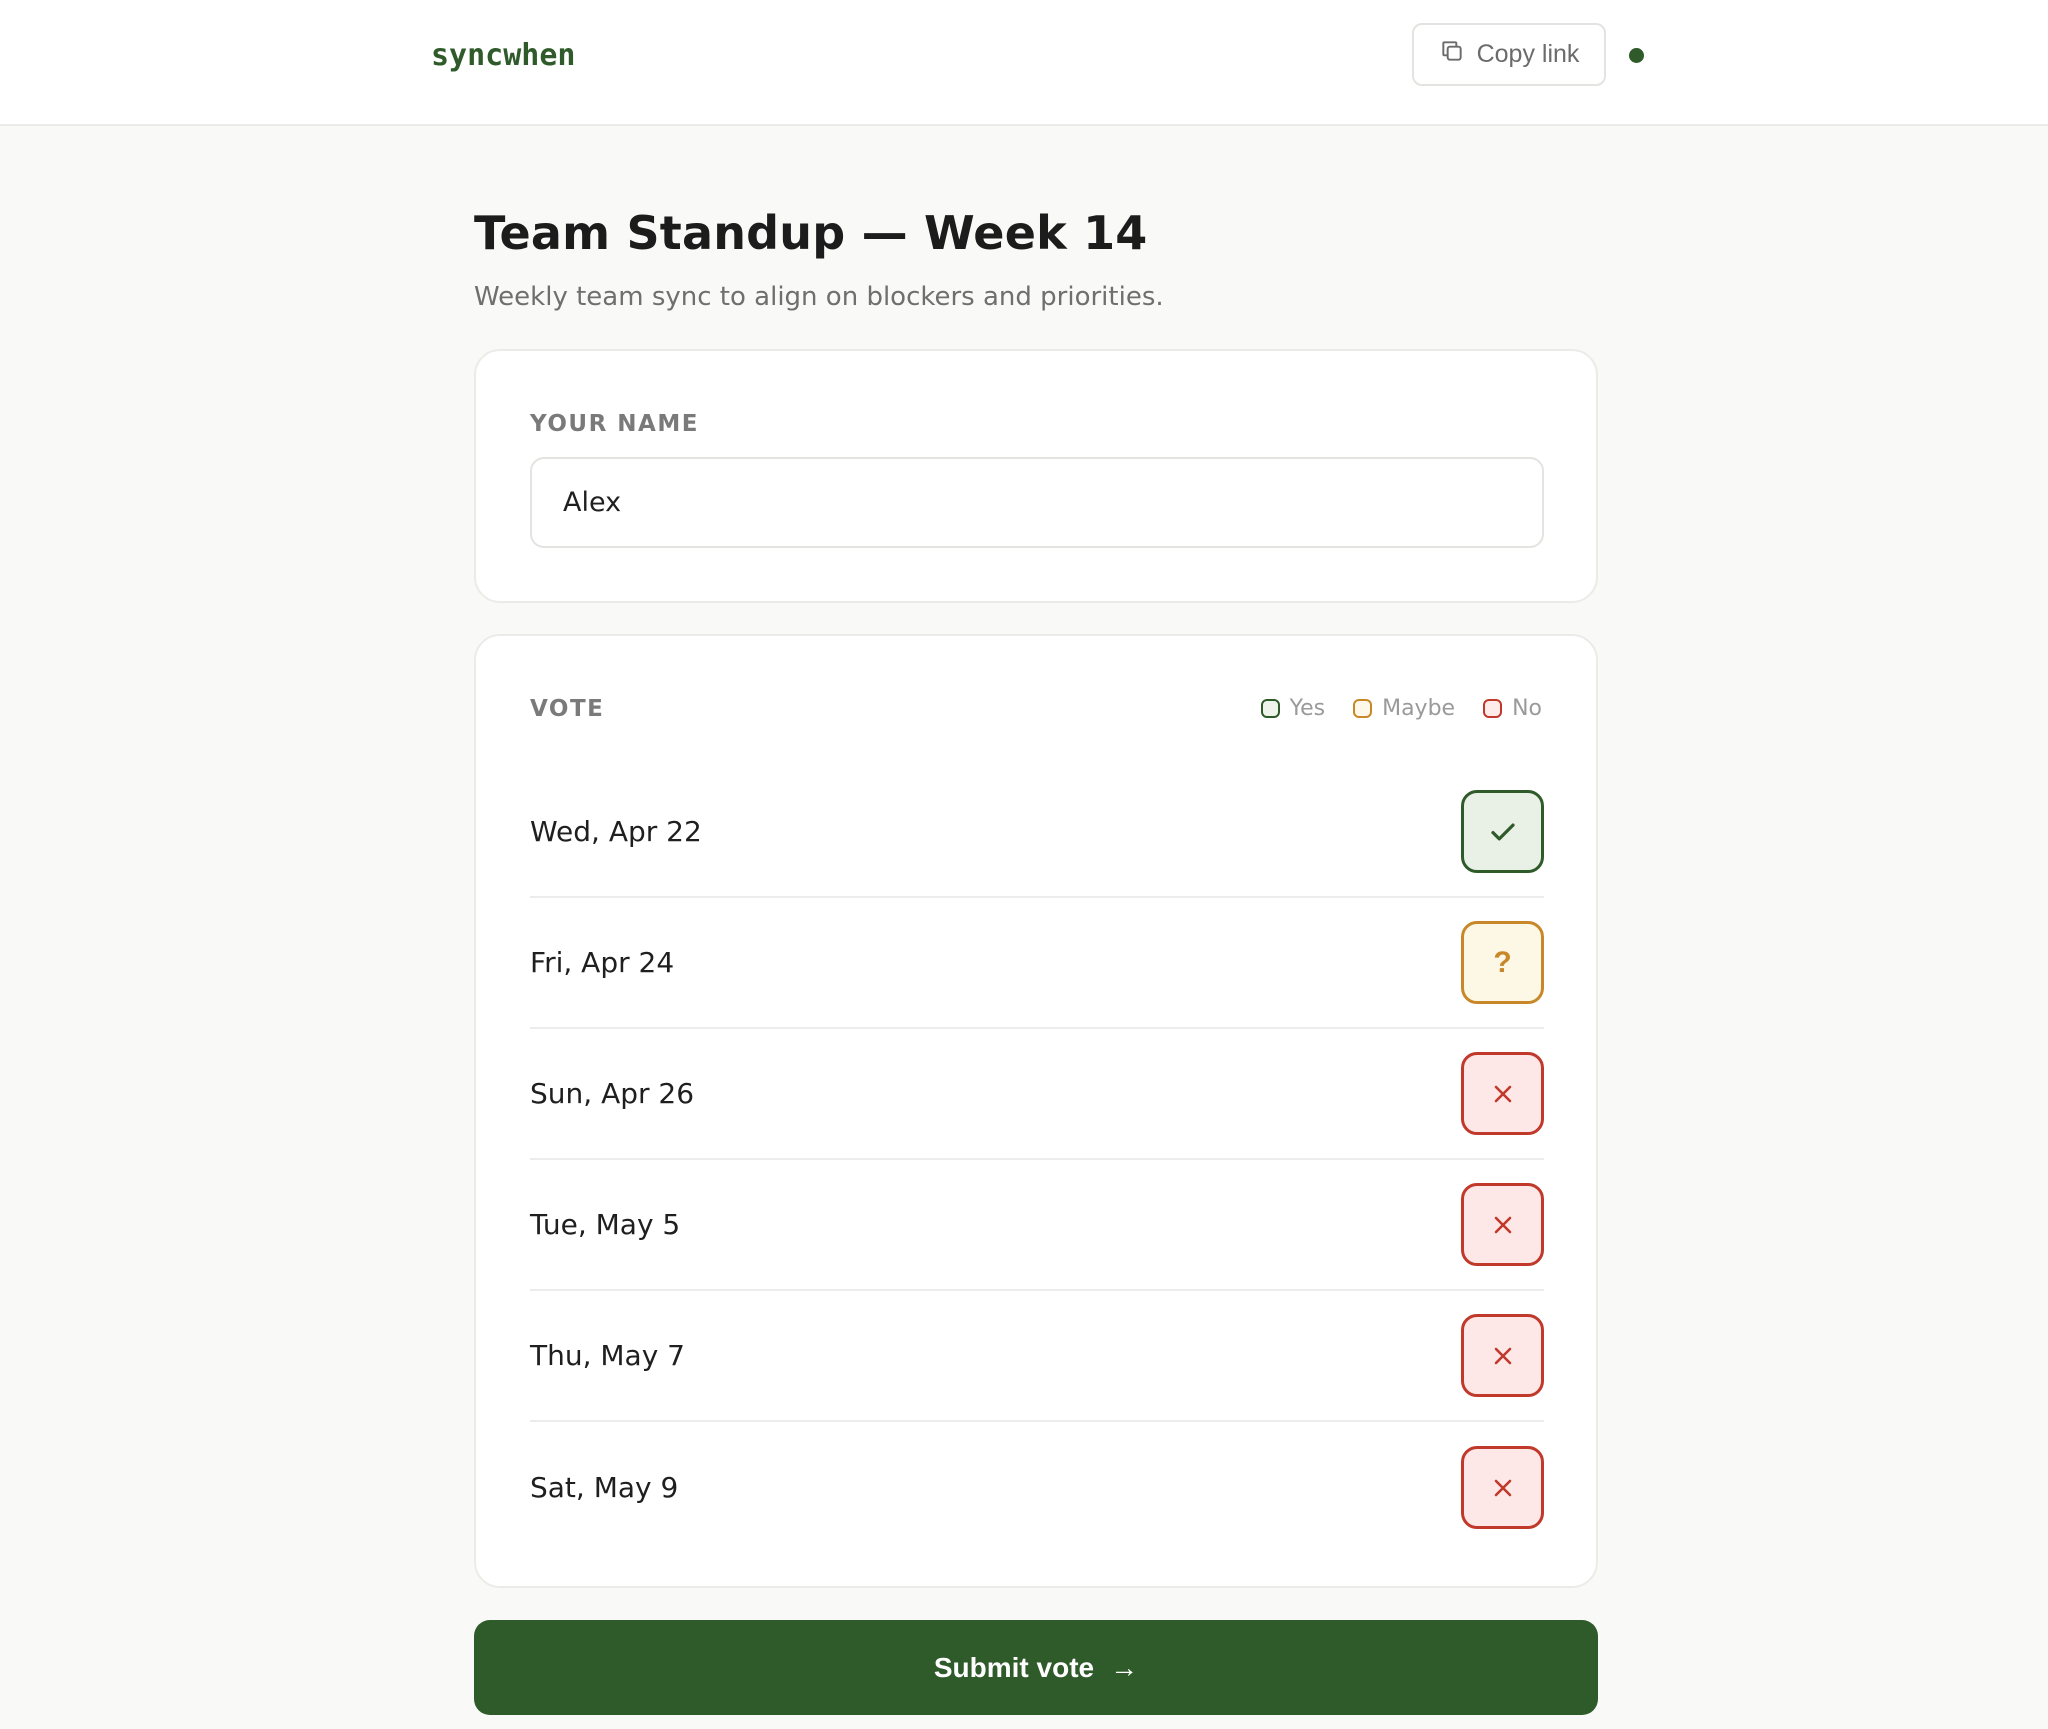 This screenshot has height=1729, width=2048. What do you see at coordinates (604, 1487) in the screenshot?
I see `date-option-label: Sat, May 9` at bounding box center [604, 1487].